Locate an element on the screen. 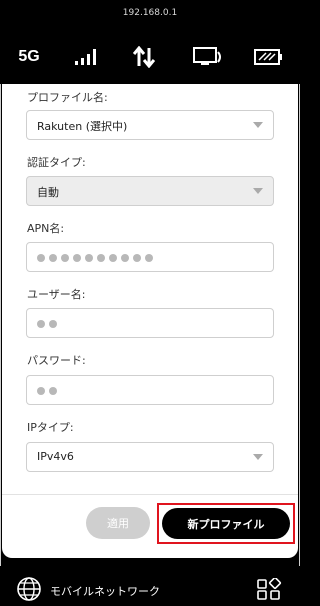 This screenshot has width=320, height=606. apps-grid-icon is located at coordinates (269, 590).